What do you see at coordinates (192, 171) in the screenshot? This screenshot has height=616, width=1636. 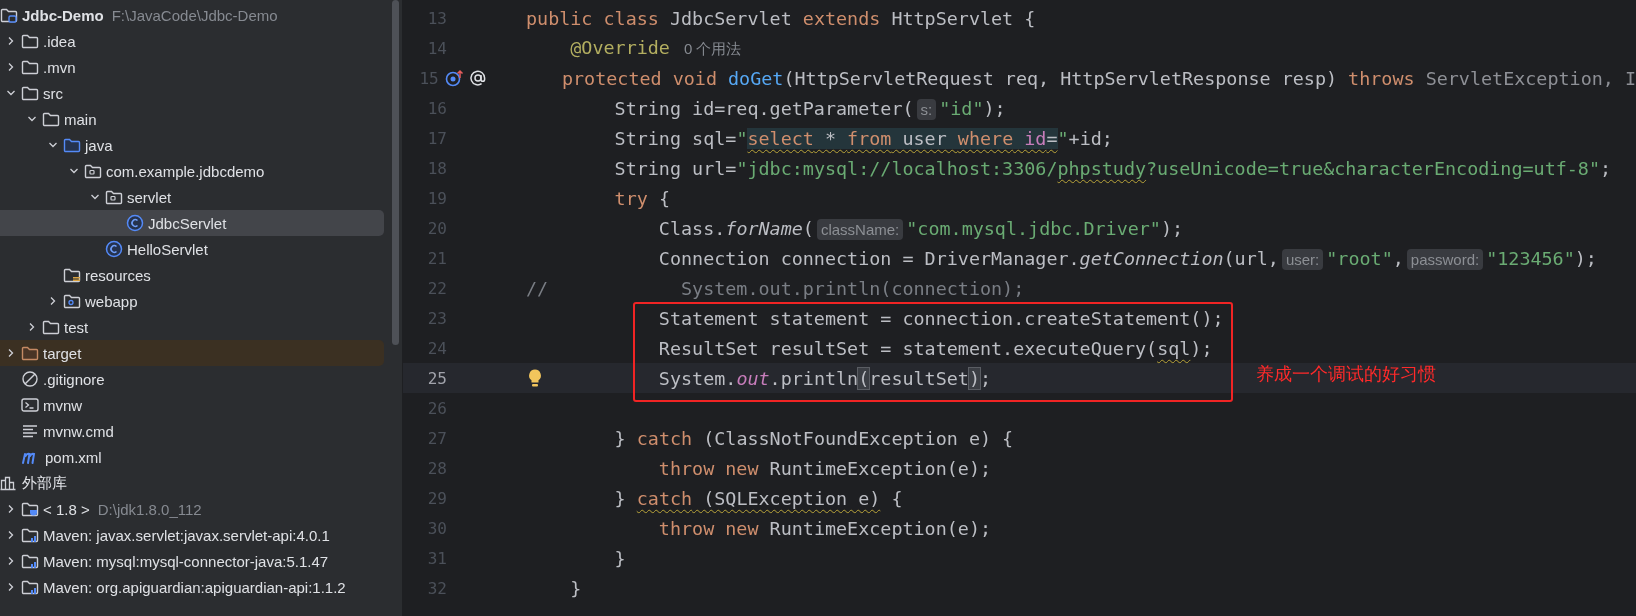 I see `tree-item: com.example.jdbcdemo` at bounding box center [192, 171].